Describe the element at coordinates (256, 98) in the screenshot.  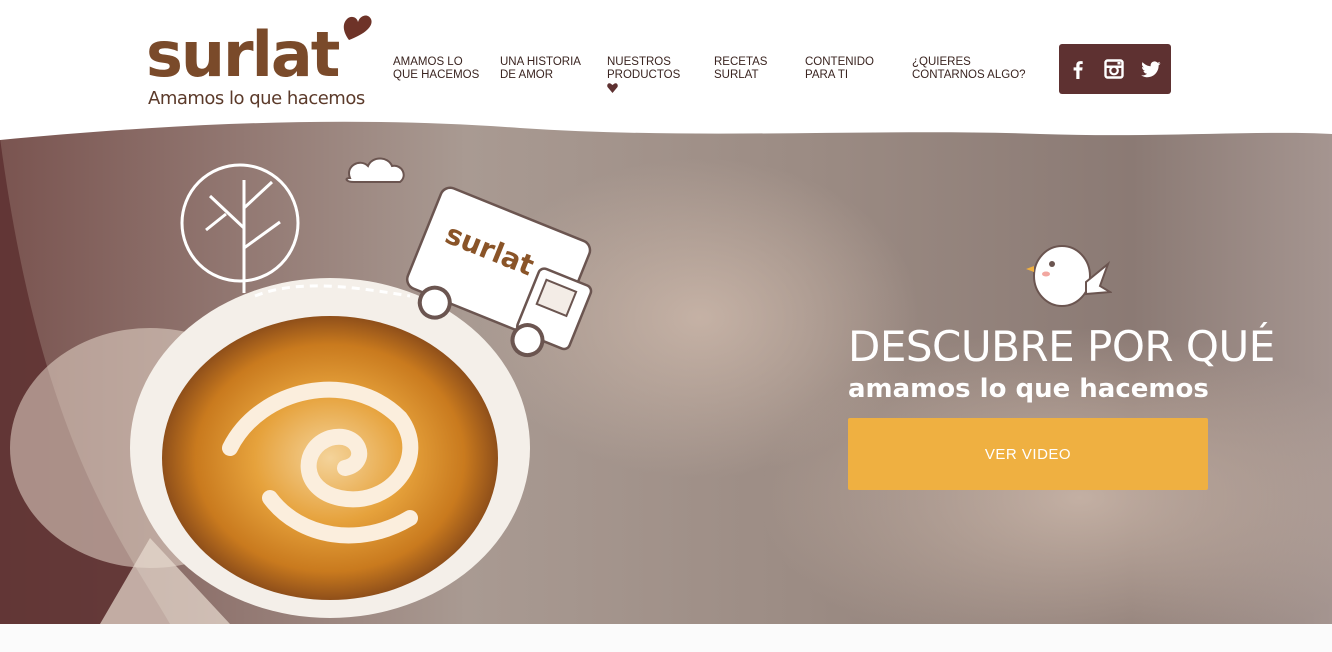
I see `logo-tagline: Amamos lo que hacemos` at that location.